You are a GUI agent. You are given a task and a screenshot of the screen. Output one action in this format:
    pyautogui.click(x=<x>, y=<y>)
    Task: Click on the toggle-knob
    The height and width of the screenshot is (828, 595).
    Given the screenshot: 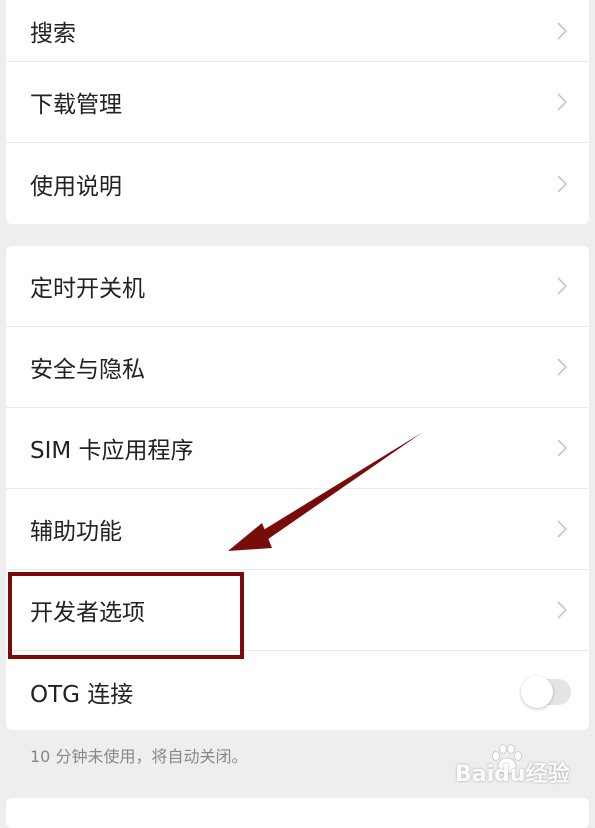 What is the action you would take?
    pyautogui.click(x=537, y=691)
    